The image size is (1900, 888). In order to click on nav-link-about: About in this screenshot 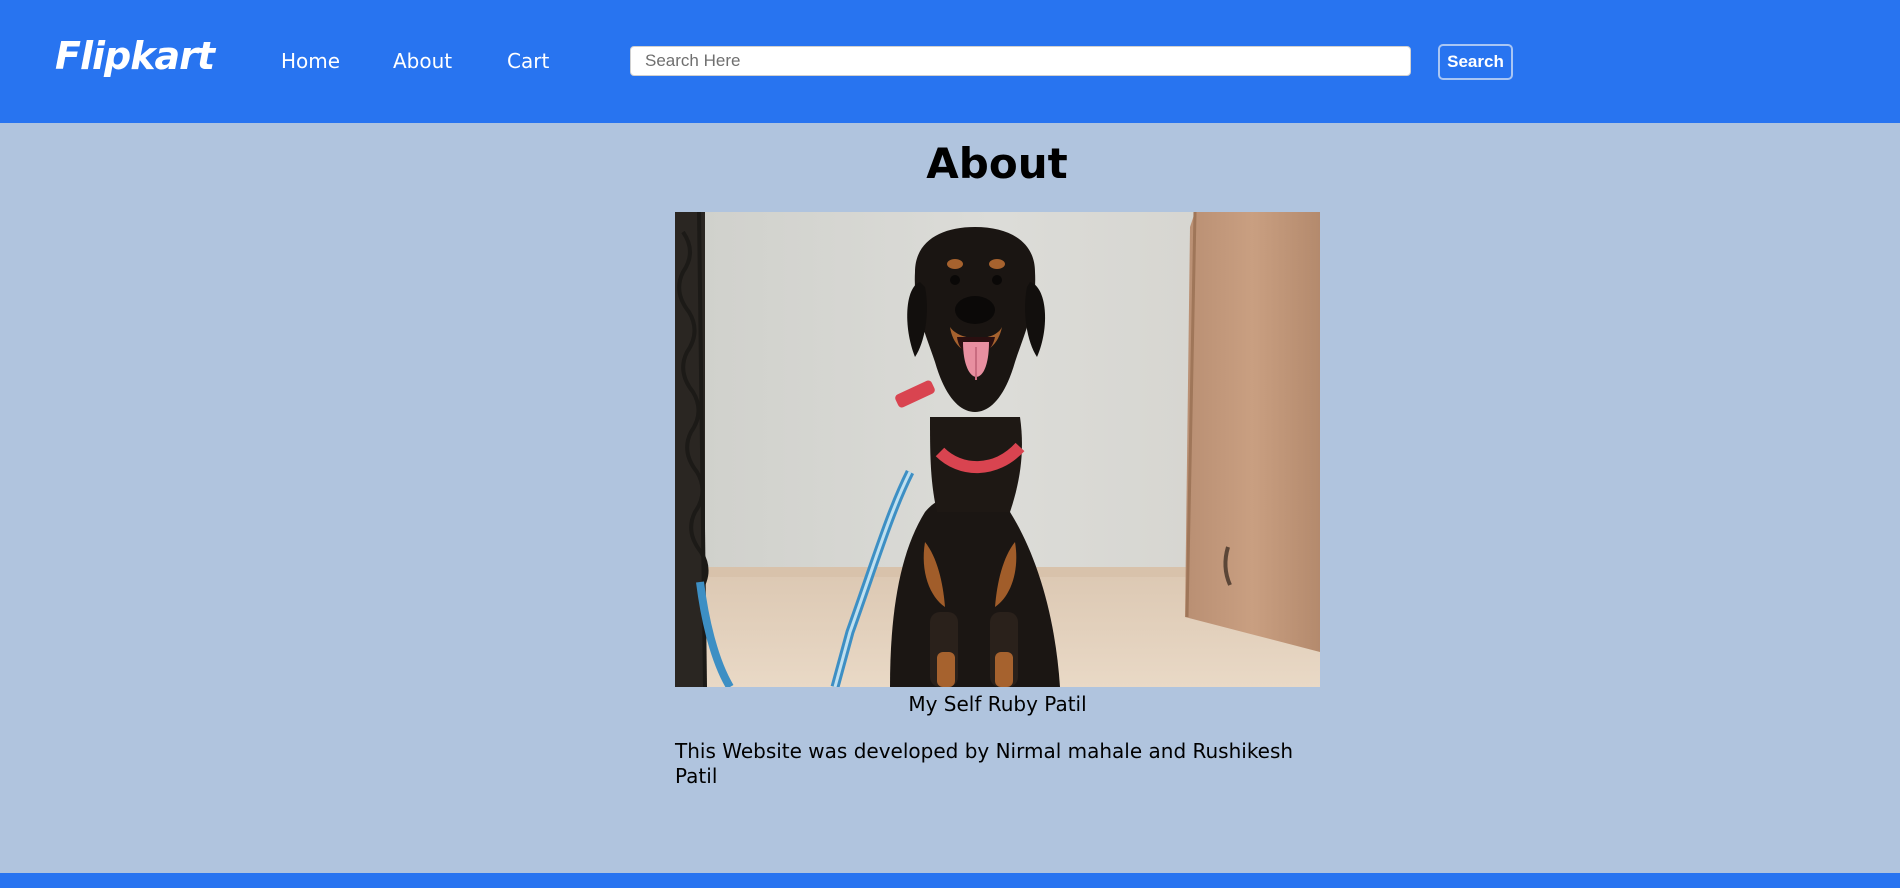, I will do `click(422, 61)`.